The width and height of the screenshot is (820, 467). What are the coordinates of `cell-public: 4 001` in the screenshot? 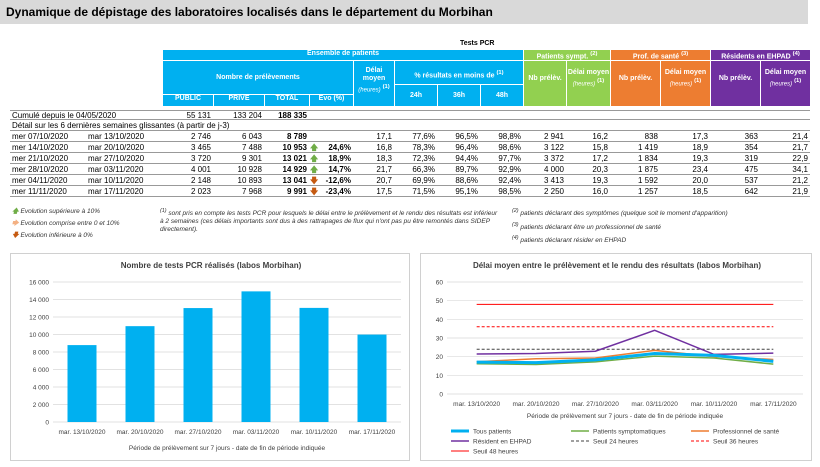 It's located at (200, 169).